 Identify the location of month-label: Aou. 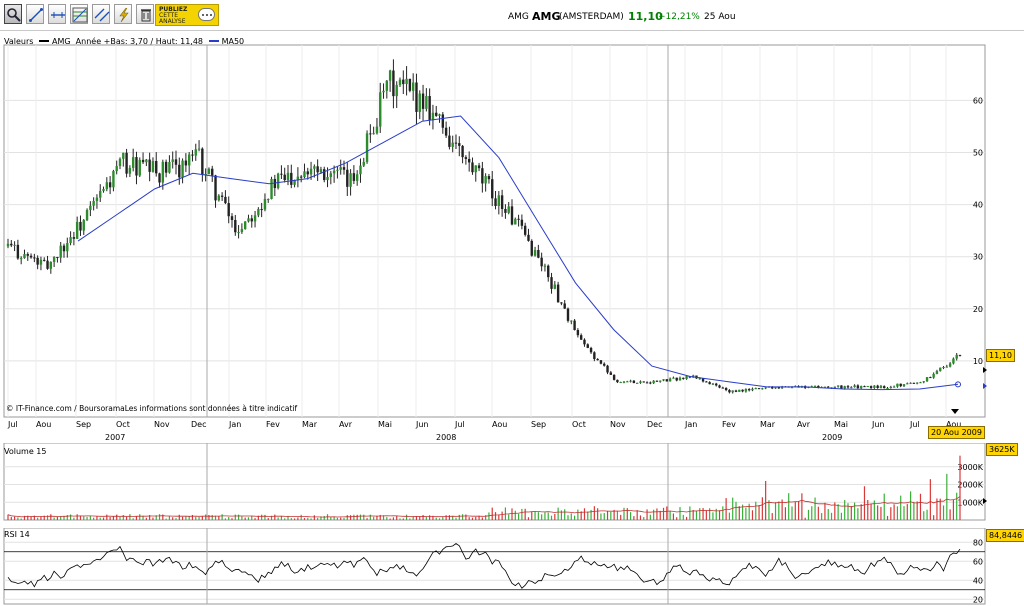
(500, 424).